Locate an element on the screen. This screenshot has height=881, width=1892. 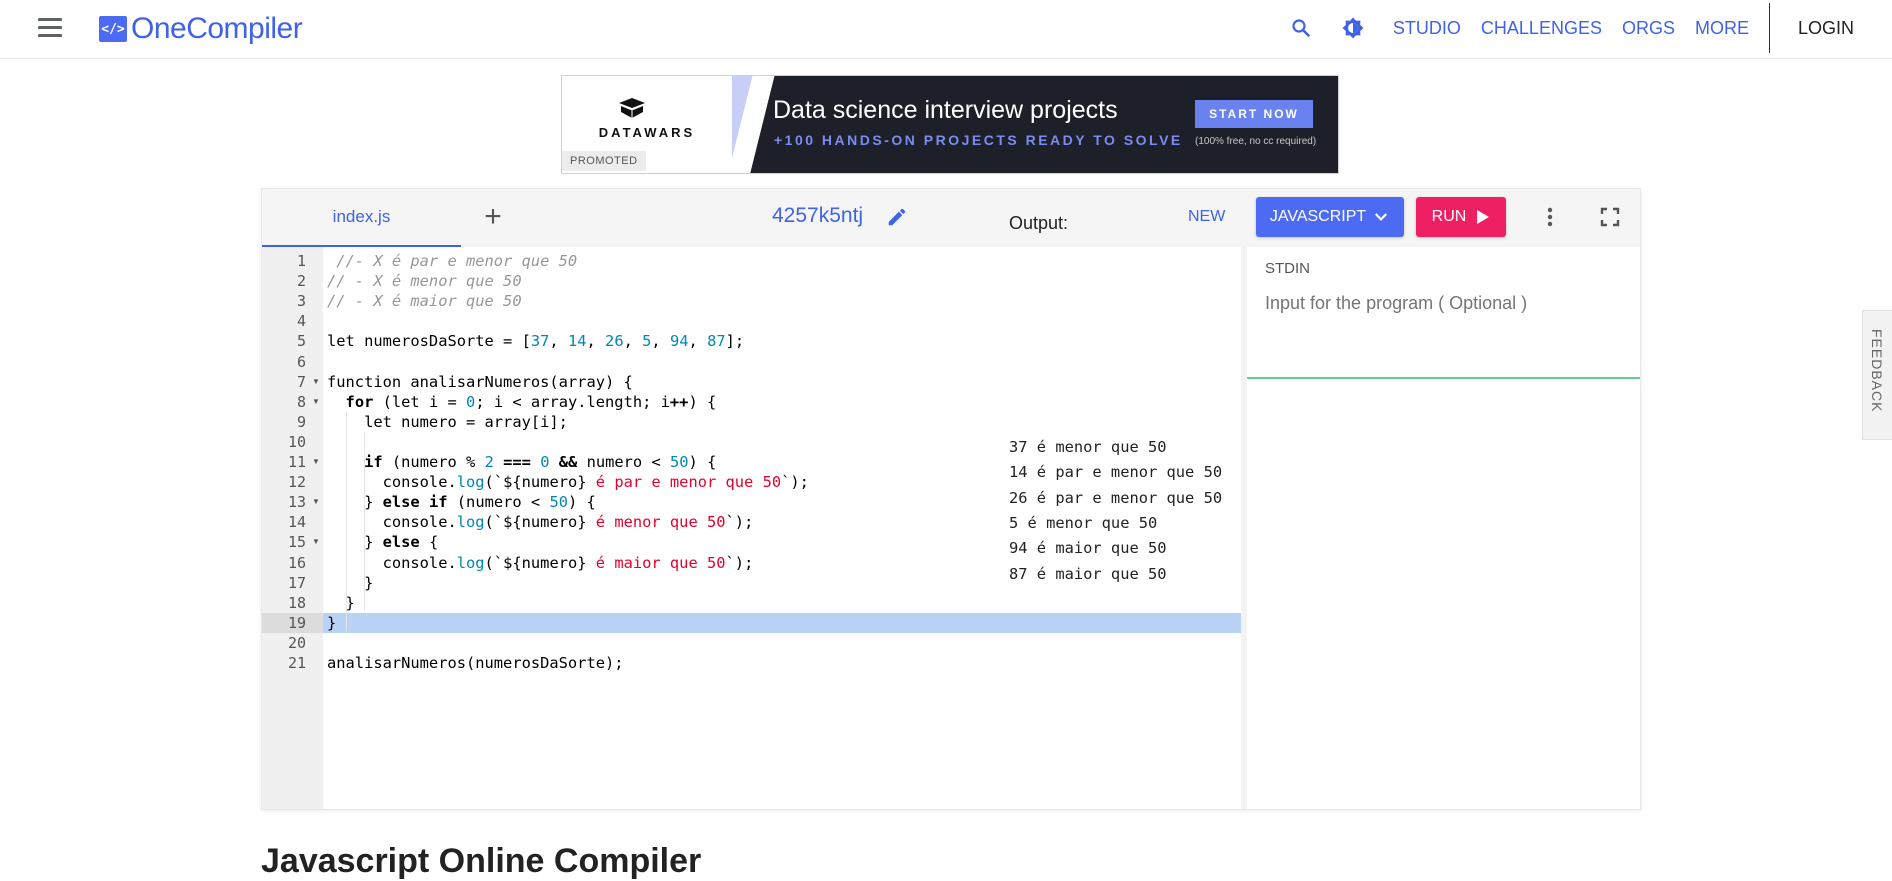
line-number: 2 is located at coordinates (301, 281).